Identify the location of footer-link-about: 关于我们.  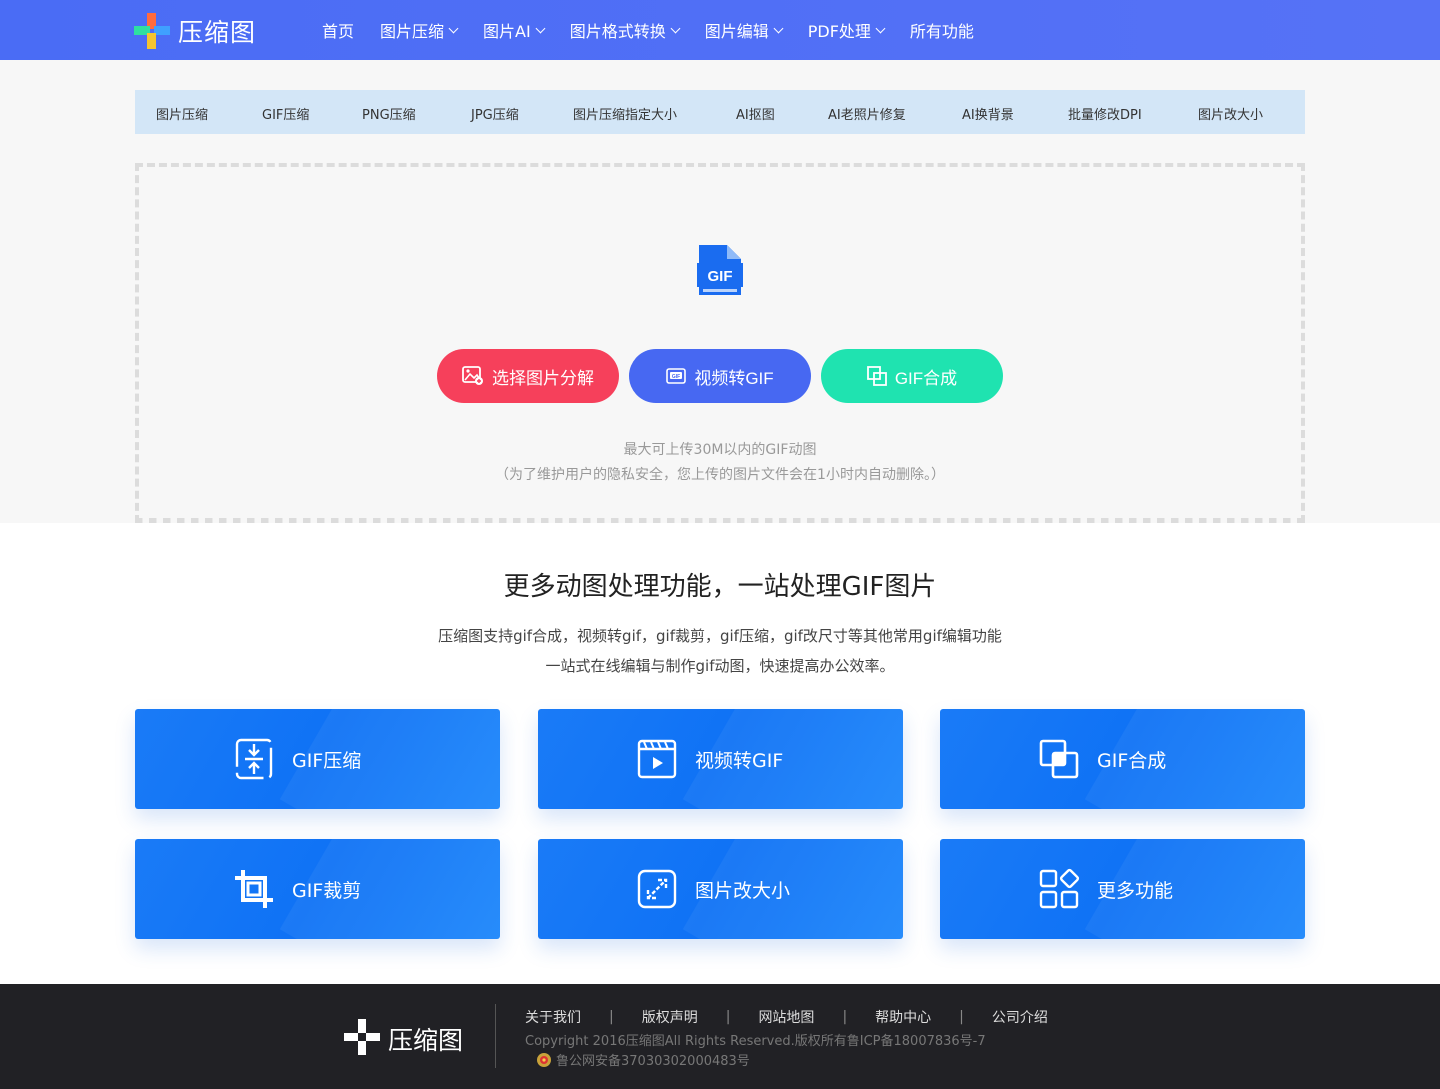
(553, 1017).